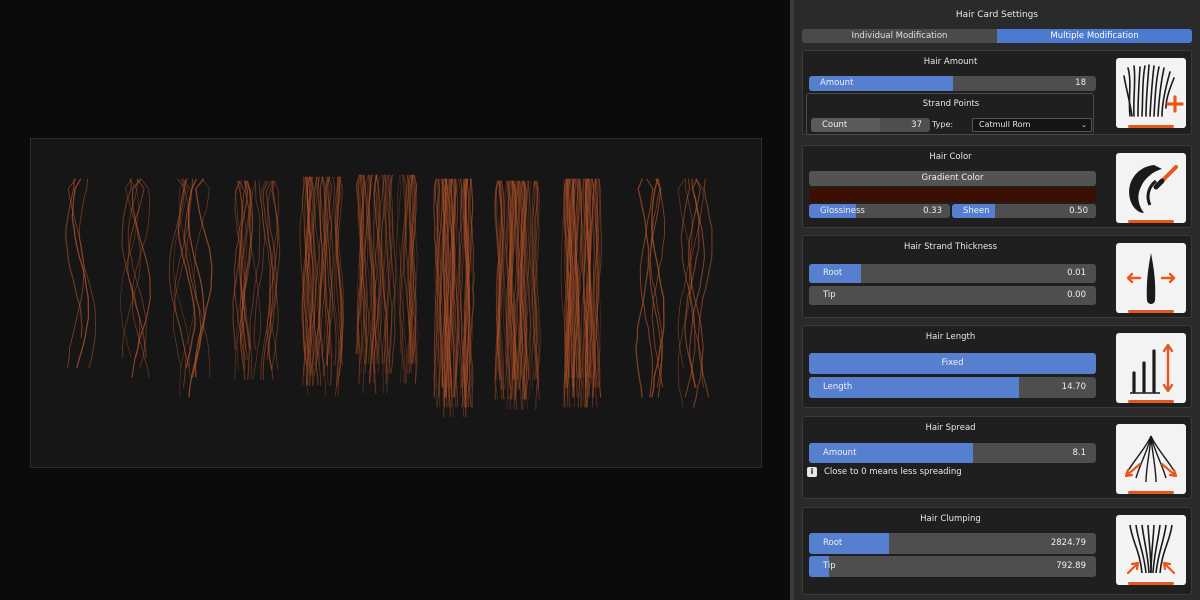 The height and width of the screenshot is (600, 1200). What do you see at coordinates (879, 211) in the screenshot?
I see `glossiness-slider: Glossiness 0.33` at bounding box center [879, 211].